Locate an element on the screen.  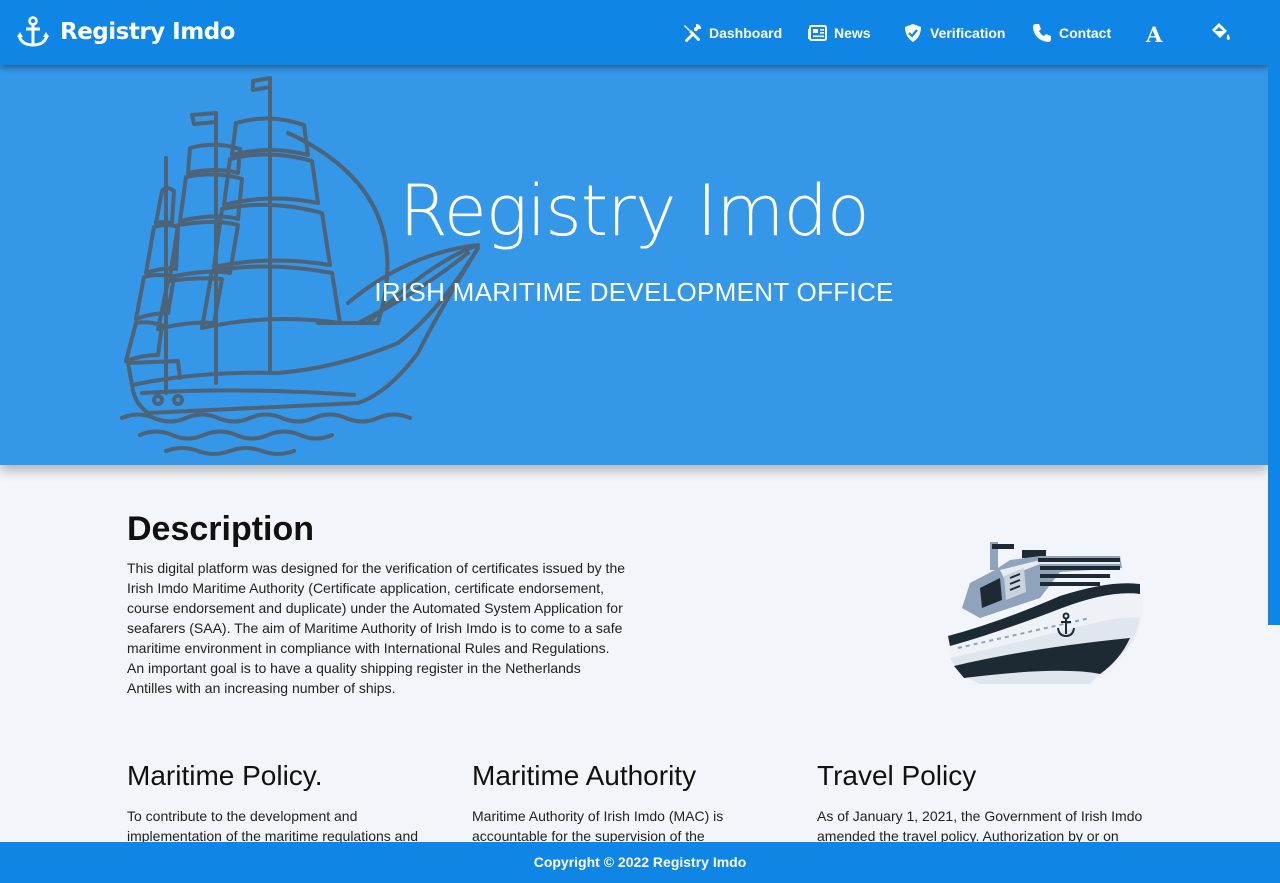
font-toggle-button: A is located at coordinates (1154, 34).